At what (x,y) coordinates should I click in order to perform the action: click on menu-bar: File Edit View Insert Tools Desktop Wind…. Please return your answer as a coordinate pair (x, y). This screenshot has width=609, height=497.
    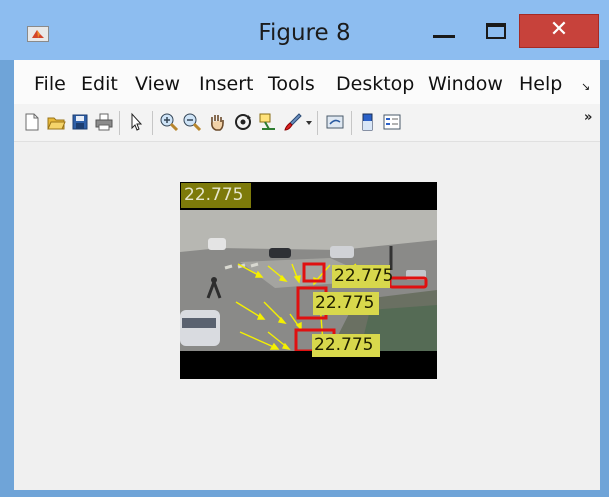
    Looking at the image, I should click on (307, 82).